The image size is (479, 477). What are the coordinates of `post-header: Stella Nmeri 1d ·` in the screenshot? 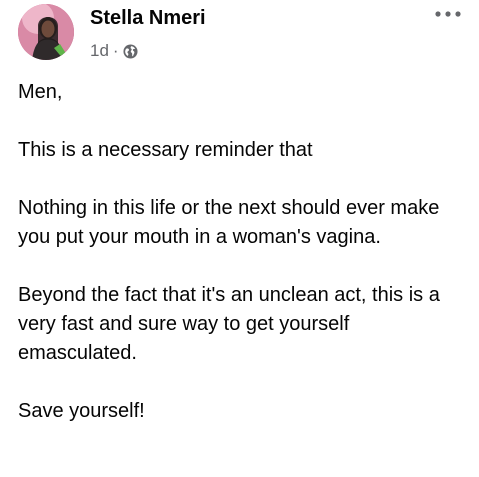 It's located at (240, 33).